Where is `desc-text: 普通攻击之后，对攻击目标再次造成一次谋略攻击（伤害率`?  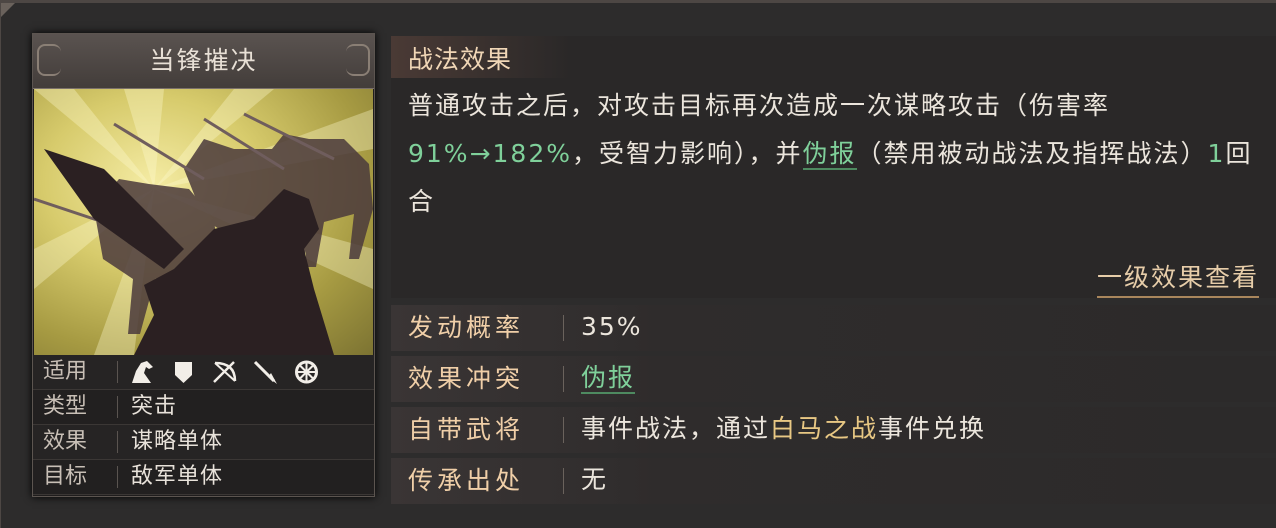
desc-text: 普通攻击之后，对攻击目标再次造成一次谋略攻击（伤害率 is located at coordinates (759, 105).